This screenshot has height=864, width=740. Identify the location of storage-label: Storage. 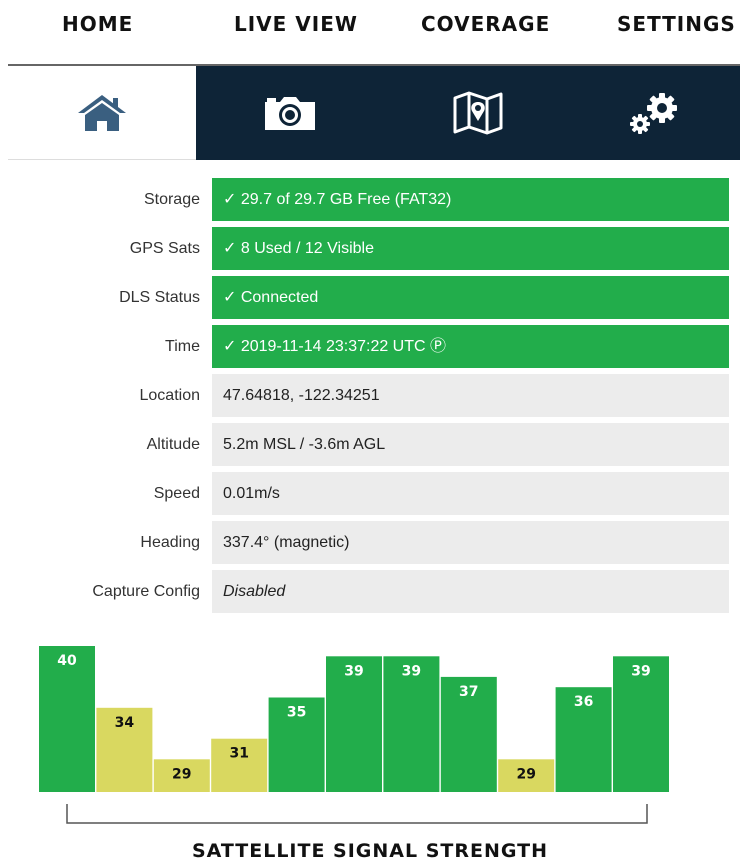
(171, 199).